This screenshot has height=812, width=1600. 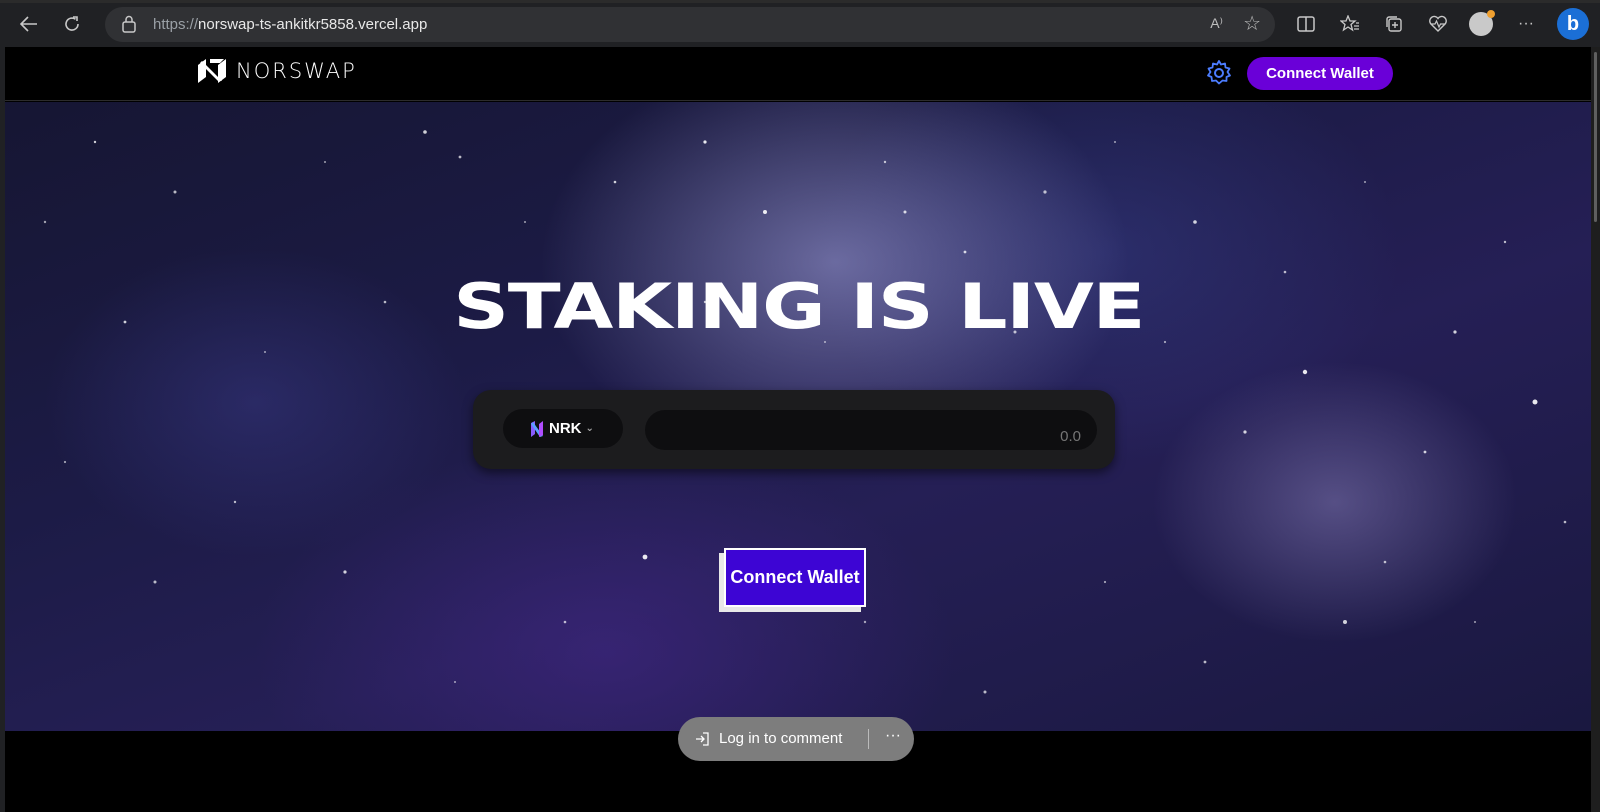 What do you see at coordinates (1306, 24) in the screenshot?
I see `split-screen-icon` at bounding box center [1306, 24].